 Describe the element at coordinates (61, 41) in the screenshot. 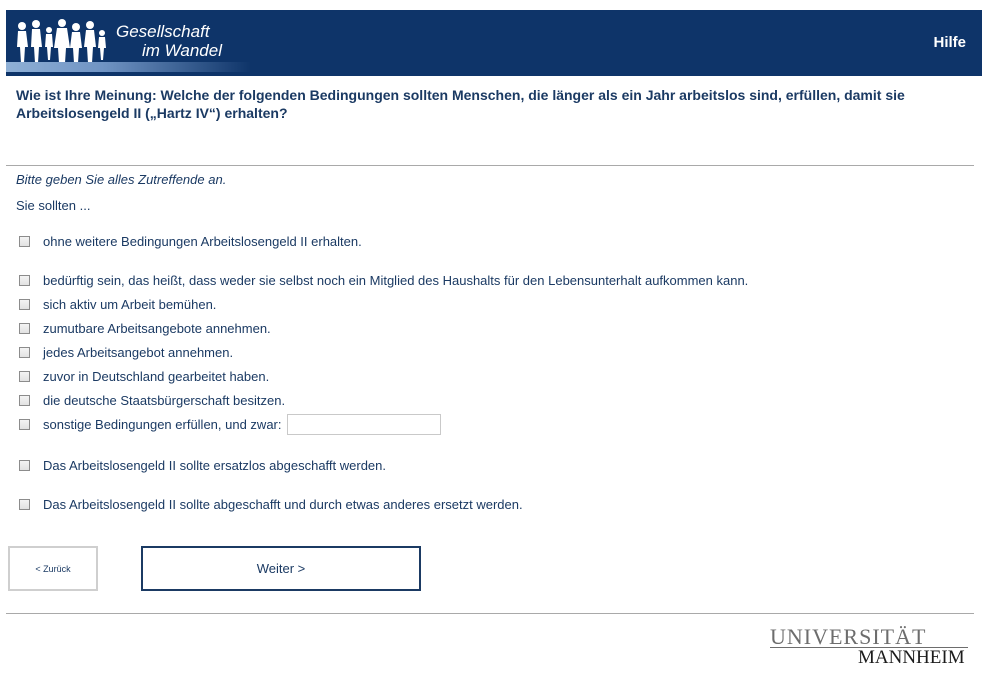

I see `people-silhouettes-icon` at that location.